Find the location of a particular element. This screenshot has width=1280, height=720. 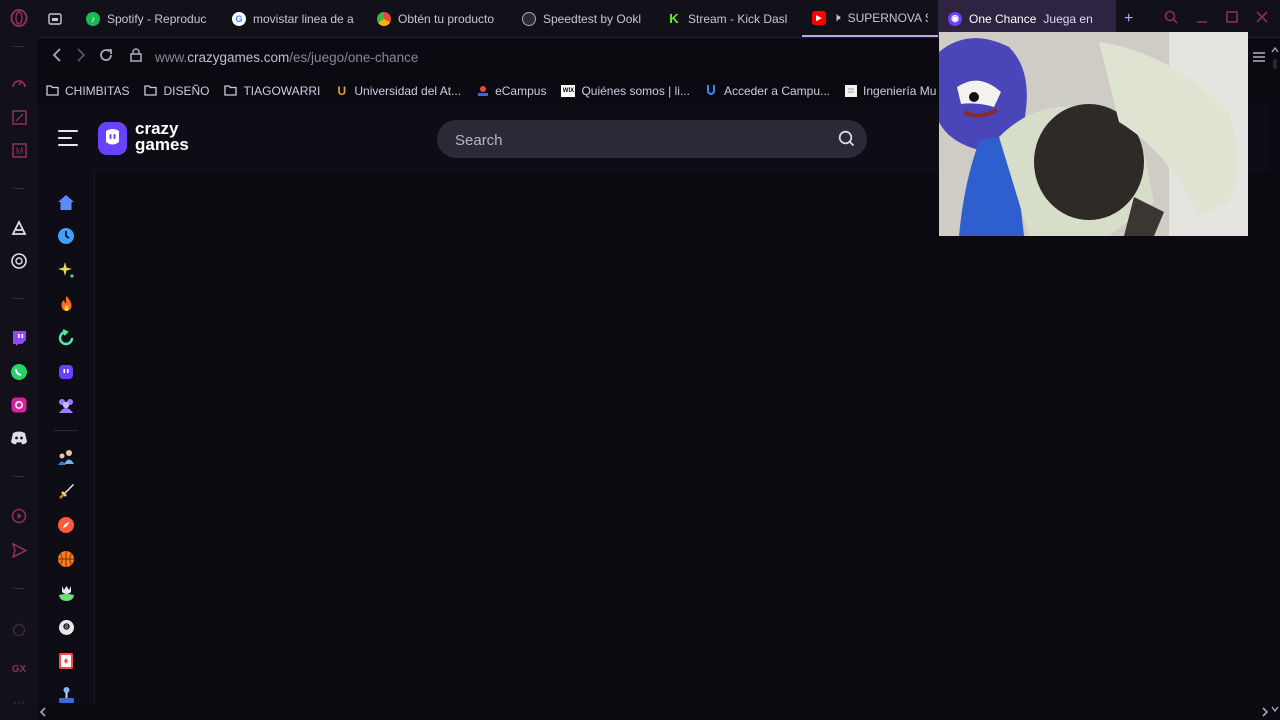

bookmark-diseno: DISEÑO is located at coordinates (176, 91).